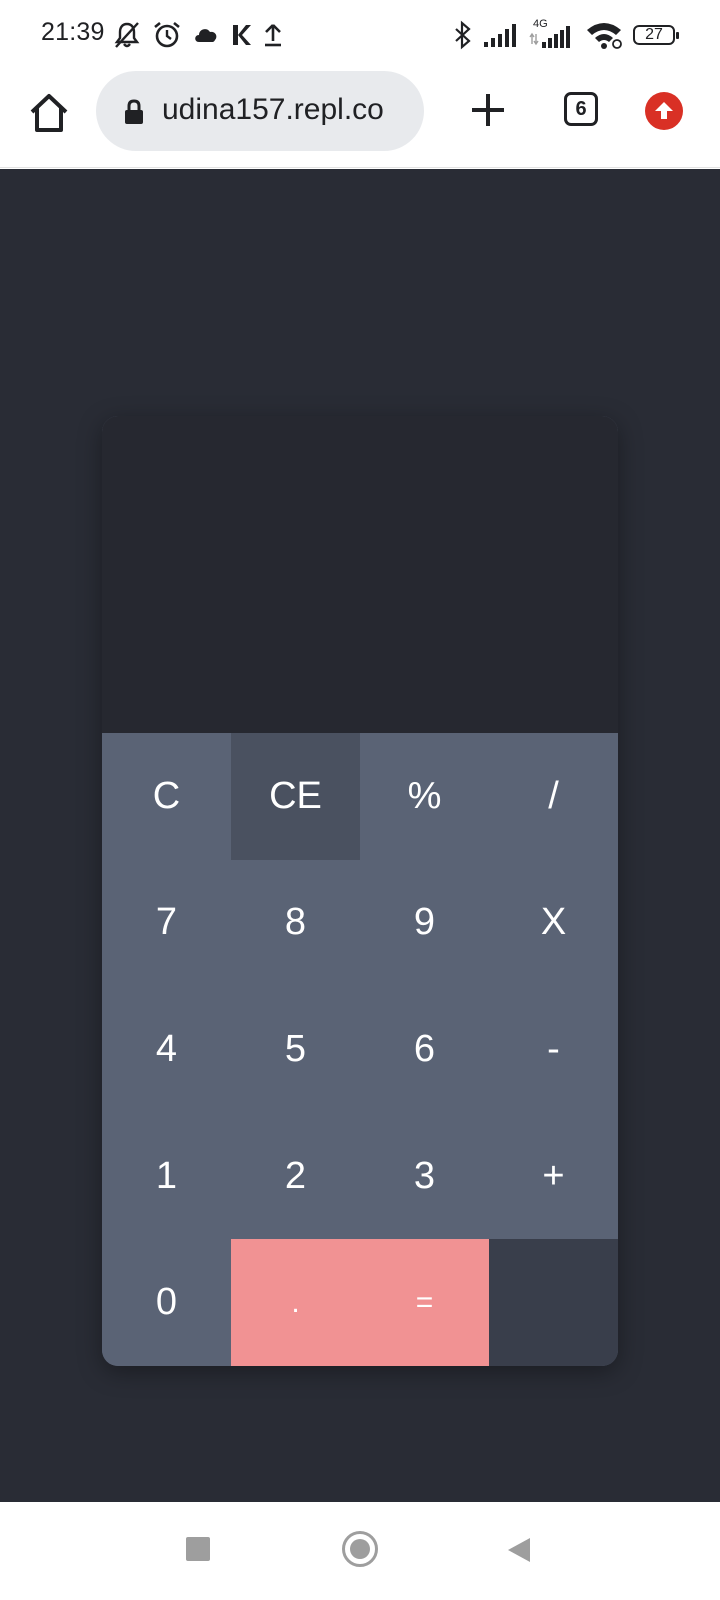  I want to click on status-left-icons, so click(198, 35).